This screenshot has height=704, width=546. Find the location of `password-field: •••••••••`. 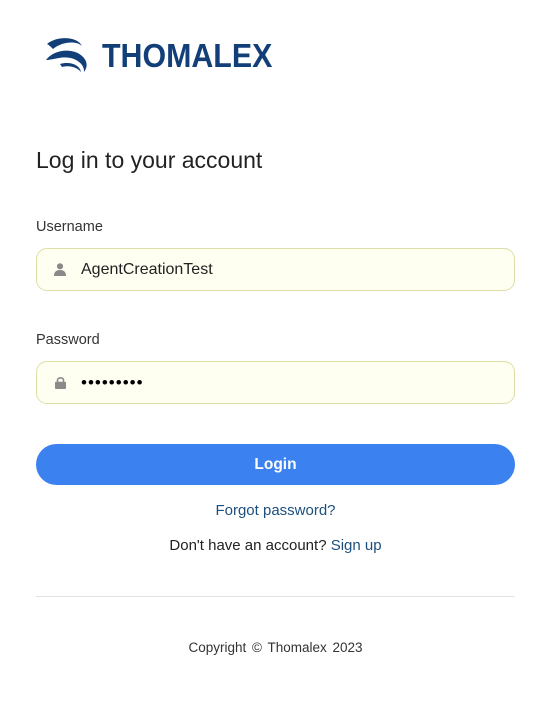

password-field: ••••••••• is located at coordinates (275, 382).